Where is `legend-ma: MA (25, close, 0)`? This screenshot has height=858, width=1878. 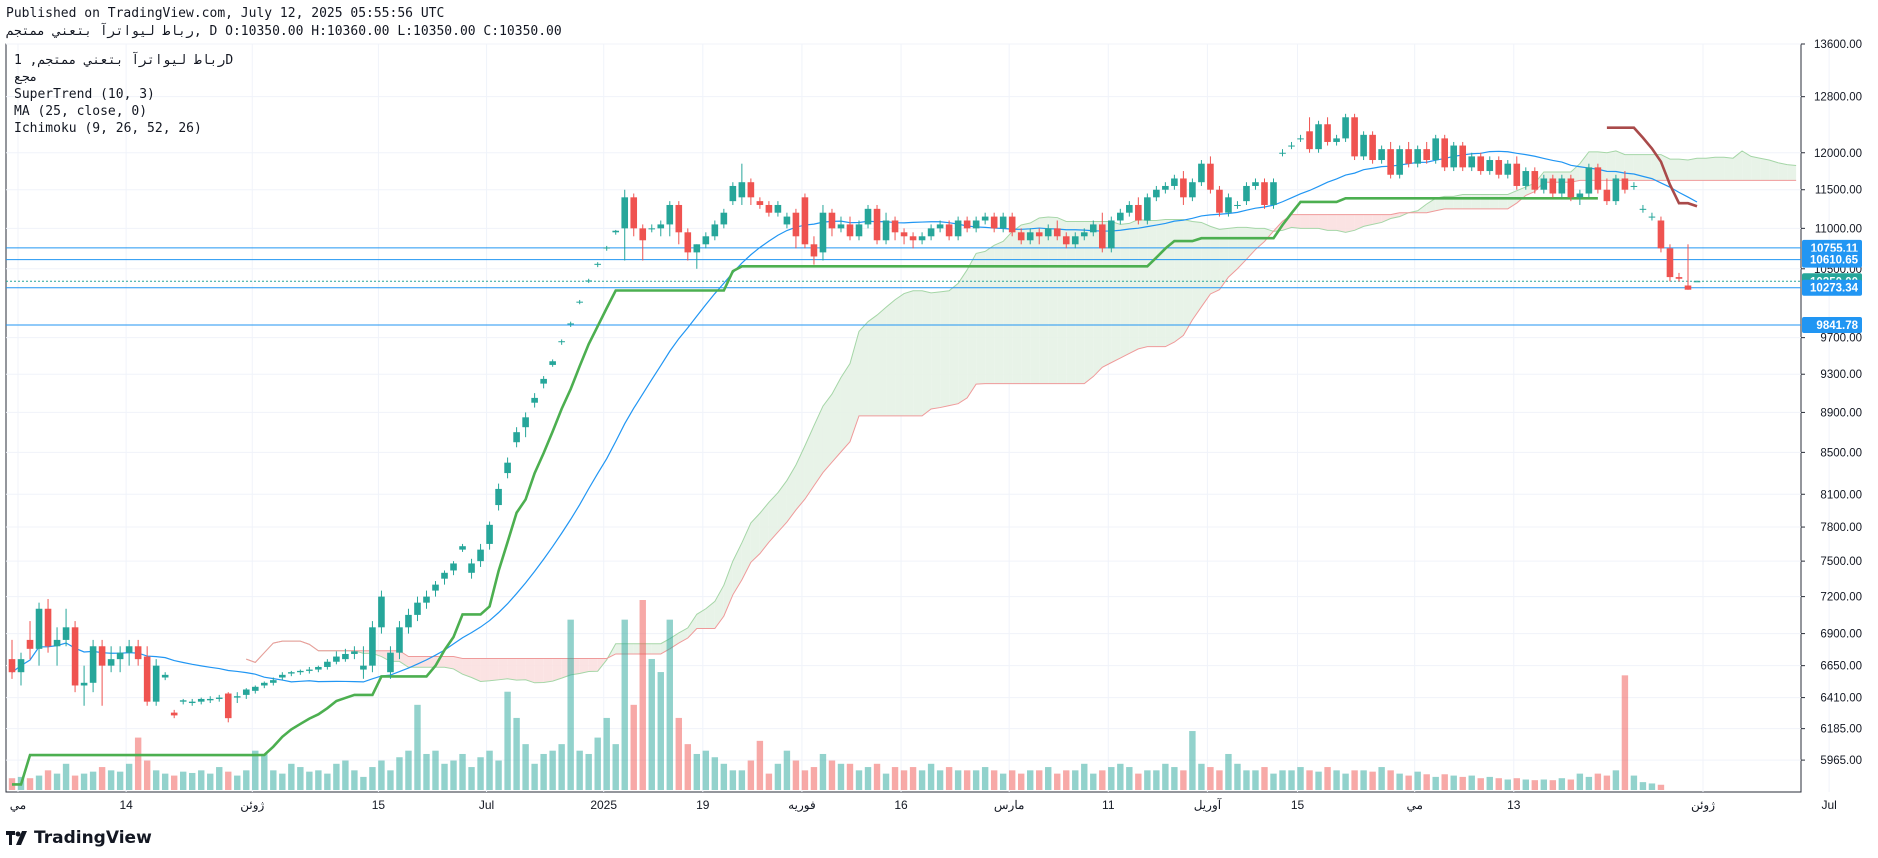
legend-ma: MA (25, close, 0) is located at coordinates (123, 111).